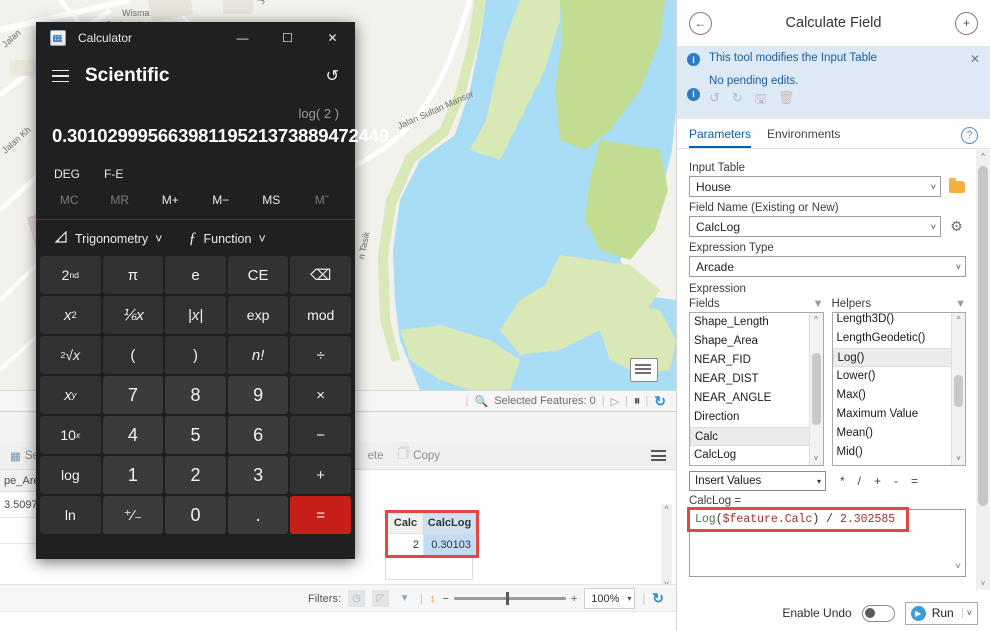 Image resolution: width=990 pixels, height=631 pixels. What do you see at coordinates (332, 38) in the screenshot?
I see `close-button: ✕` at bounding box center [332, 38].